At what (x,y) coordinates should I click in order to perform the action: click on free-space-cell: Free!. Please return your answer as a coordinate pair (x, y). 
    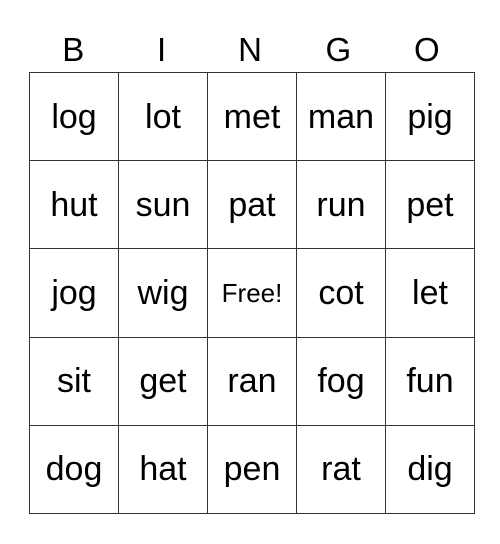
    Looking at the image, I should click on (252, 293).